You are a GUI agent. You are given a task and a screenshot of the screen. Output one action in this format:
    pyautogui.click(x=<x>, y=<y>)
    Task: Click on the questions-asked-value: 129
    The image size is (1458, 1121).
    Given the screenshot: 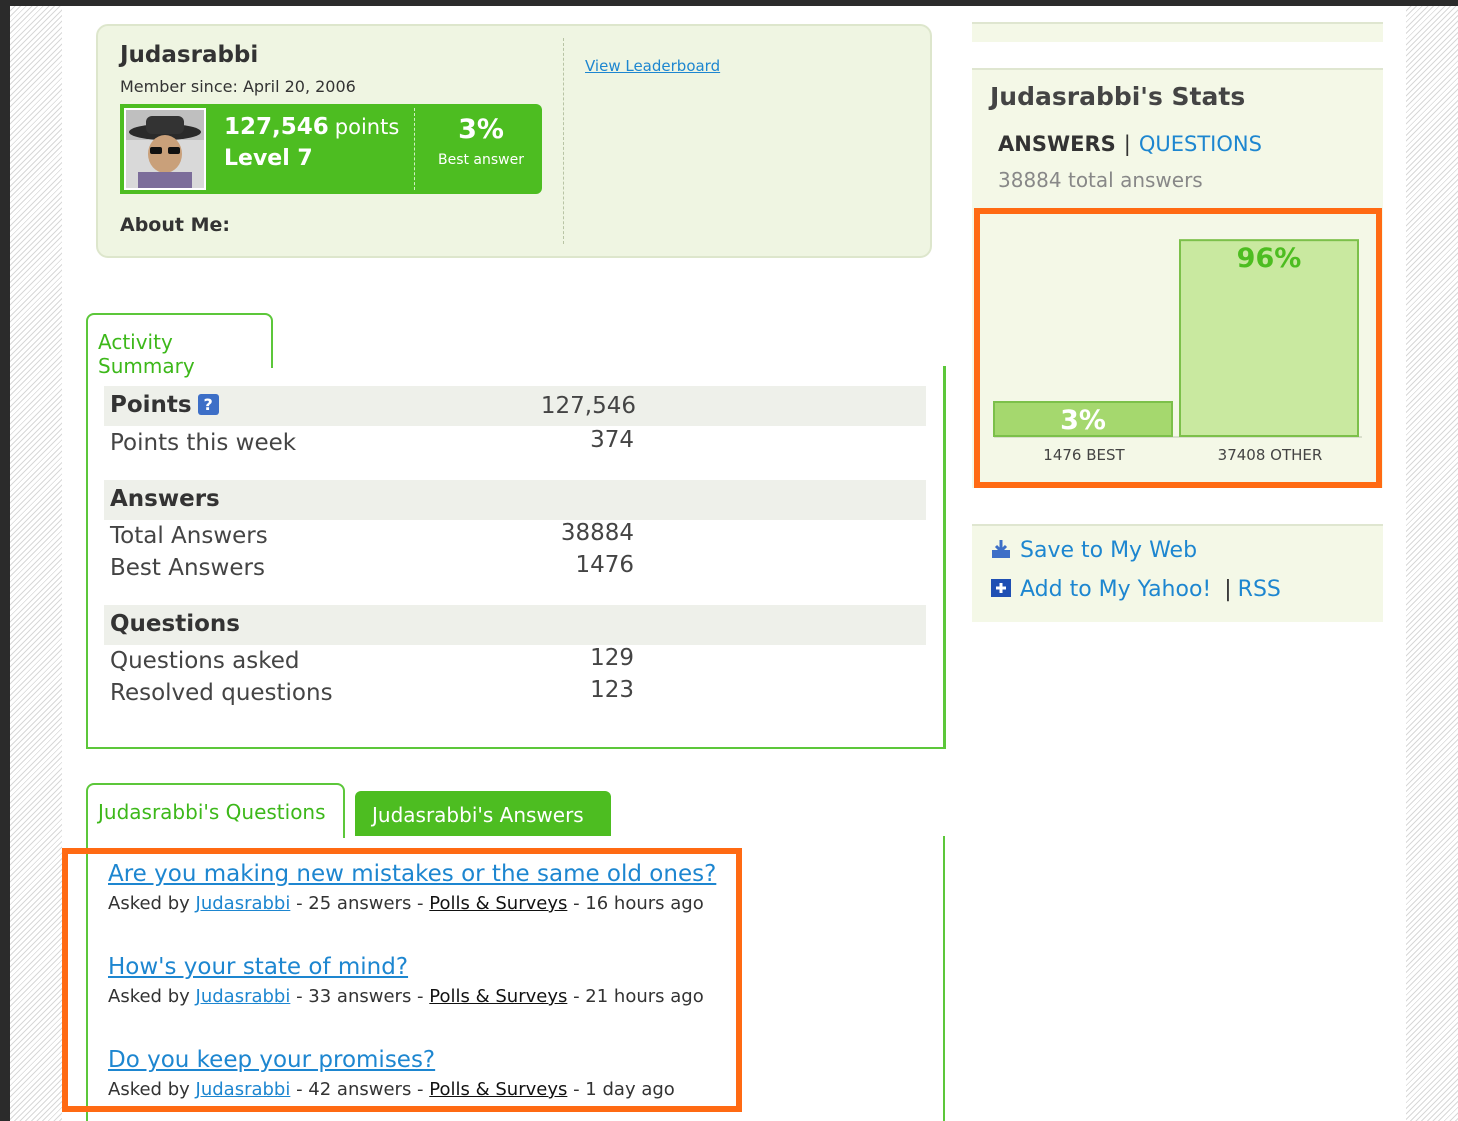 What is the action you would take?
    pyautogui.click(x=612, y=658)
    